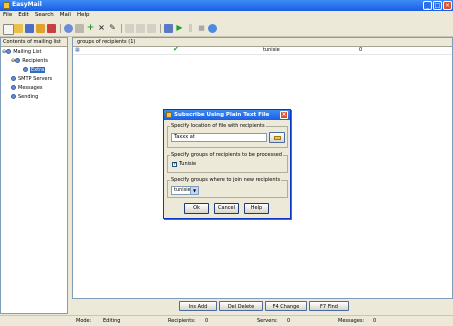 The image size is (453, 326). I want to click on title-bar: EasyMail _ □ ×, so click(226, 5).